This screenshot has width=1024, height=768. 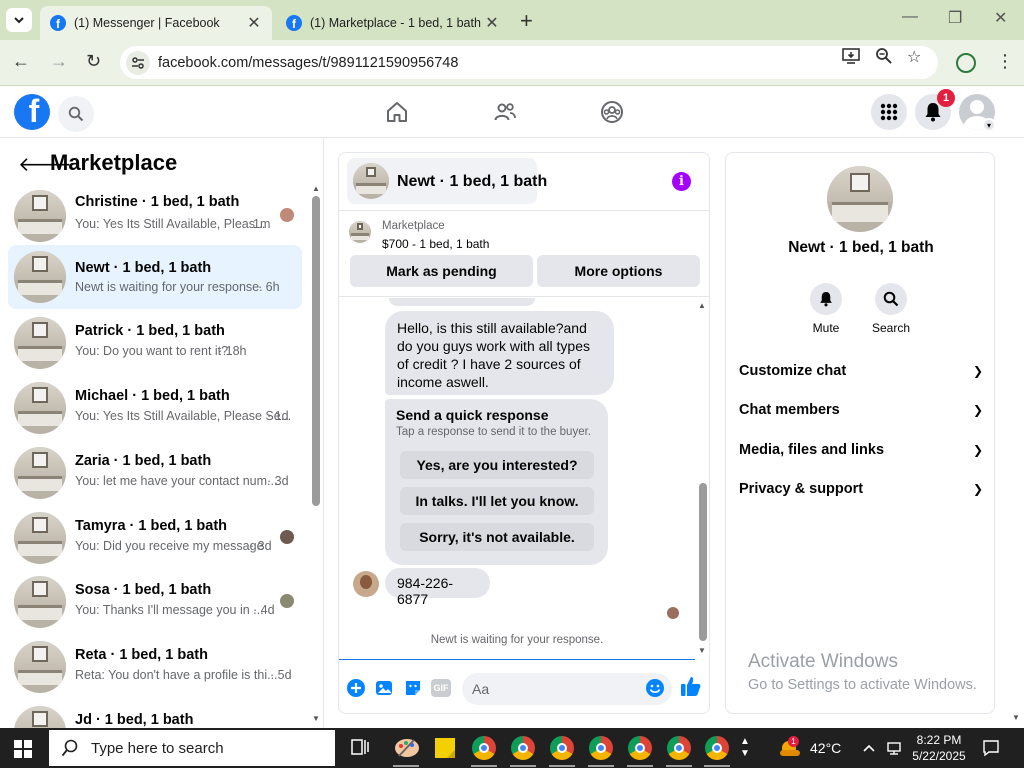 What do you see at coordinates (505, 114) in the screenshot?
I see `friends-icon` at bounding box center [505, 114].